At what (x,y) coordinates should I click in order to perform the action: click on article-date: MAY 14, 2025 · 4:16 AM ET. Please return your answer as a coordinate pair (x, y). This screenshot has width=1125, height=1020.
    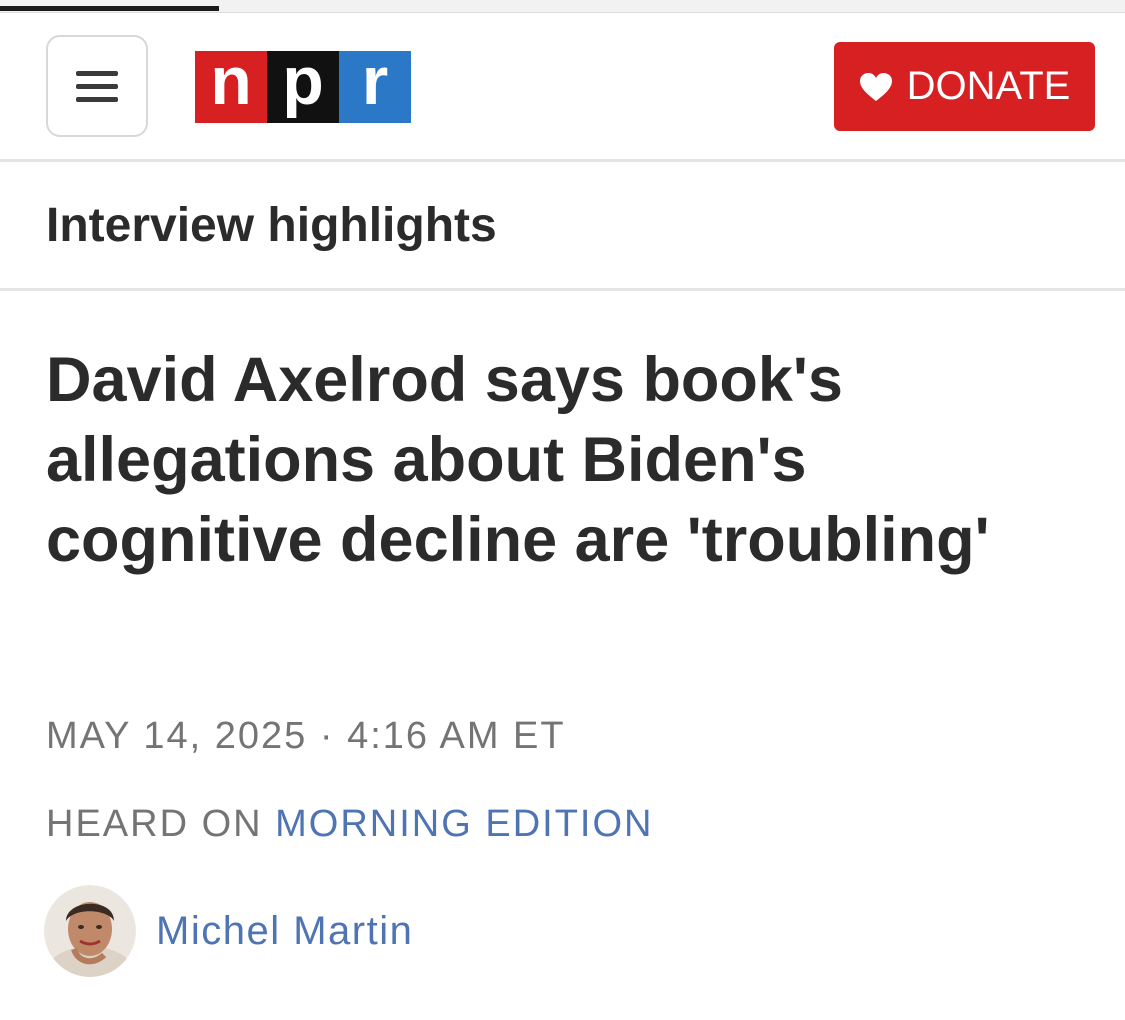
    Looking at the image, I should click on (306, 736).